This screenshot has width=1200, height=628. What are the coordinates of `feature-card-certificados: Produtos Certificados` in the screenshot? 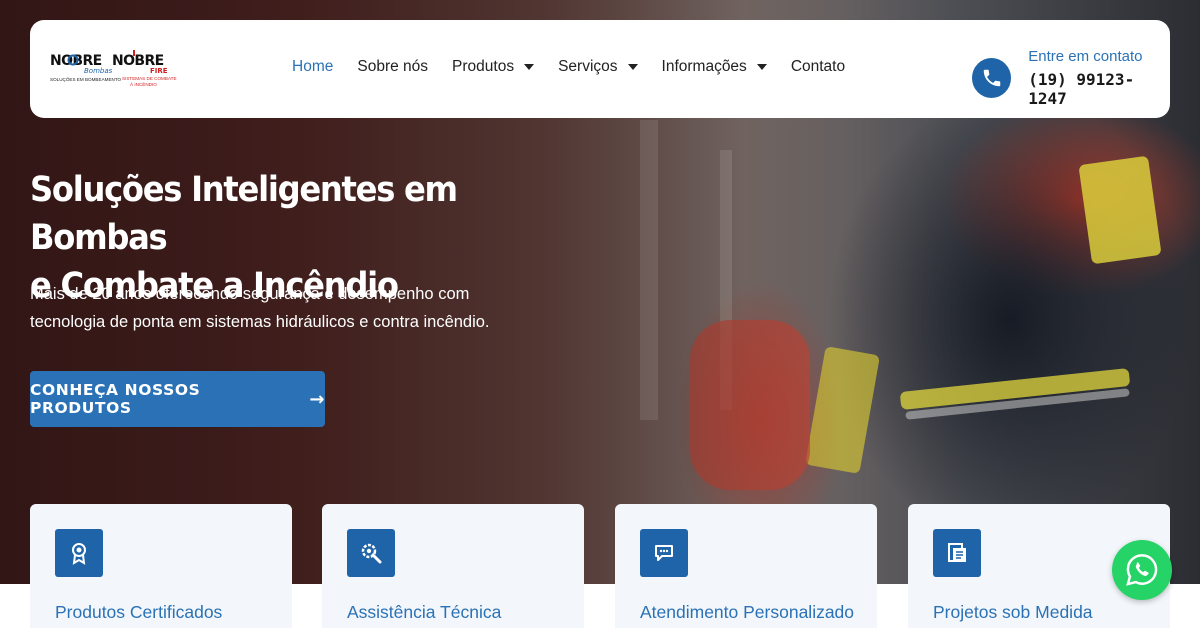 It's located at (161, 566).